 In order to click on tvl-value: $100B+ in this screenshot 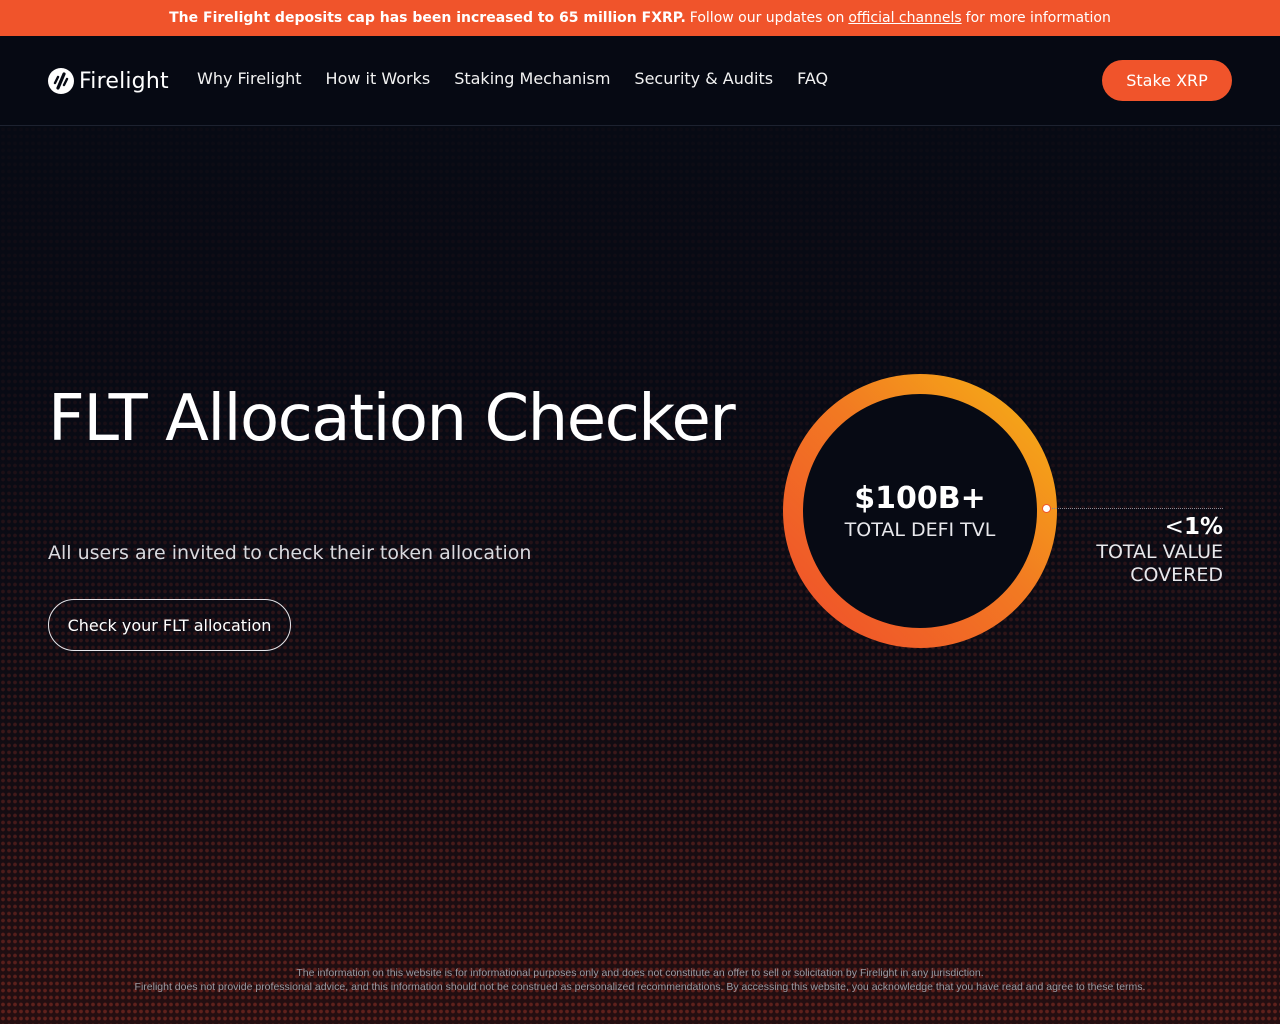, I will do `click(920, 498)`.